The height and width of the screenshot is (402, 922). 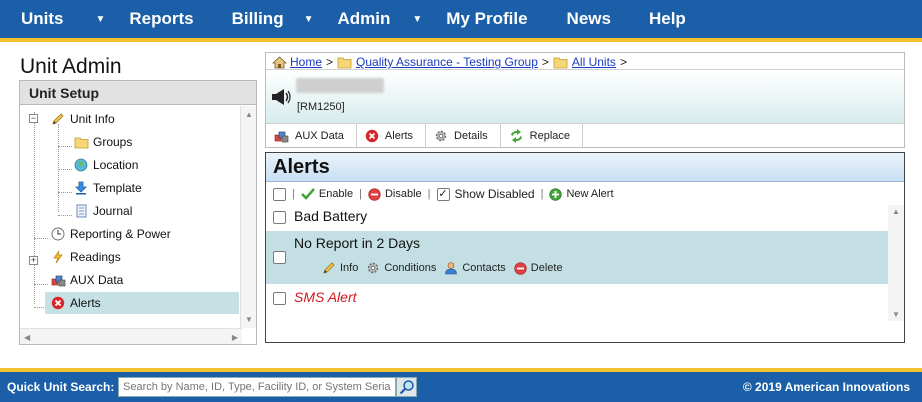 I want to click on tree-item-journal: Journal, so click(x=102, y=211).